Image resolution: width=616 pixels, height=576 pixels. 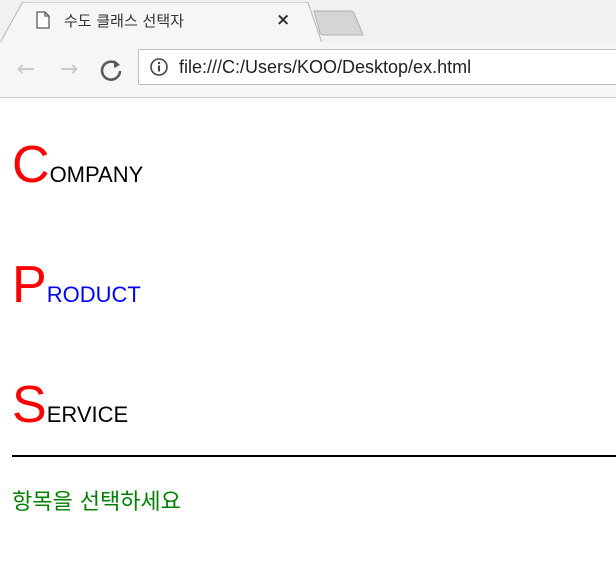 What do you see at coordinates (87, 414) in the screenshot?
I see `item-rest: ERVICE` at bounding box center [87, 414].